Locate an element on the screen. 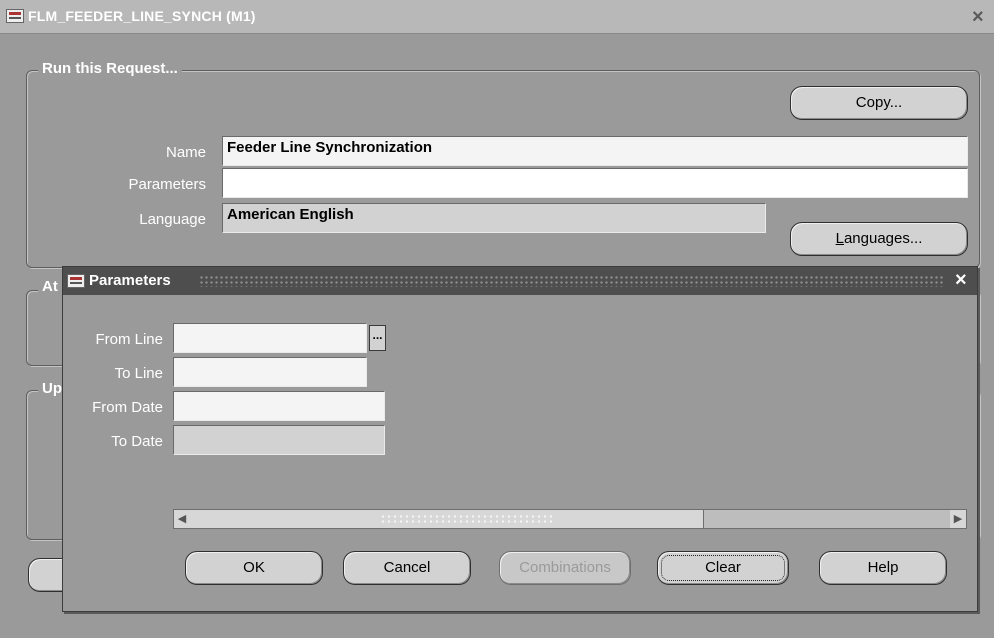  from-line-field is located at coordinates (270, 338).